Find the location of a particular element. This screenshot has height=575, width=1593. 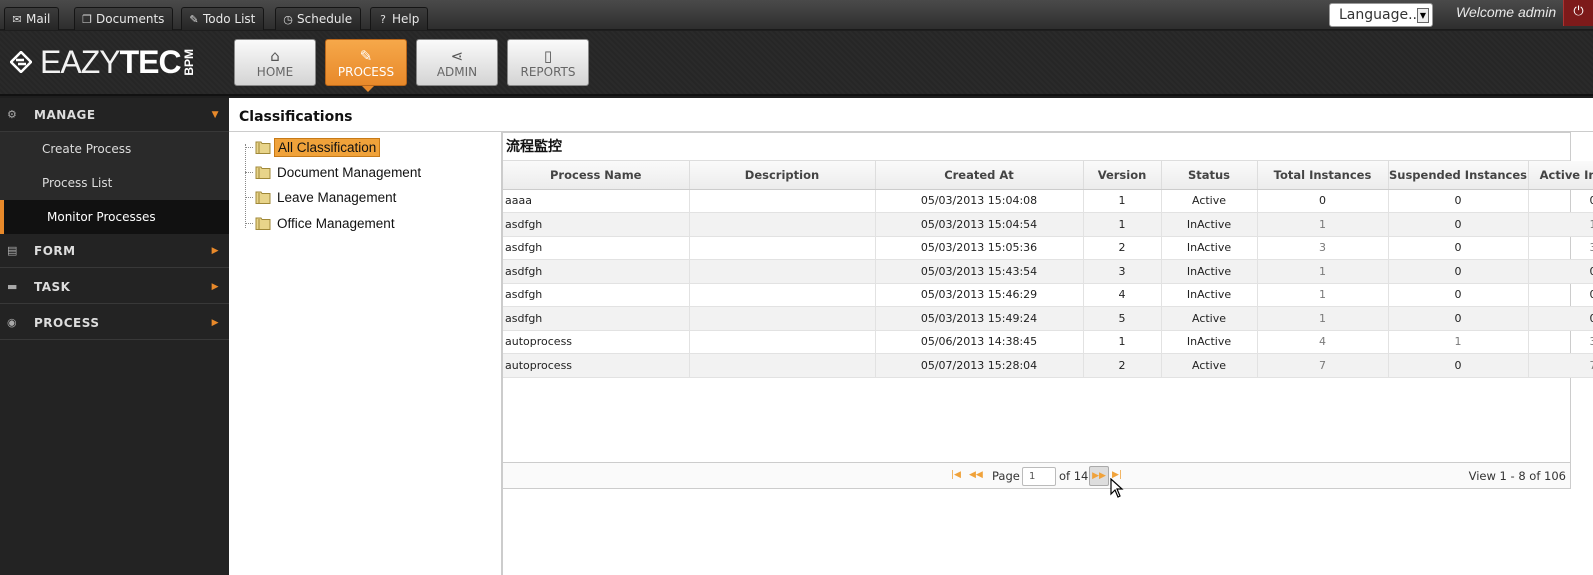

welcome-text: Welcome admin is located at coordinates (1506, 12).